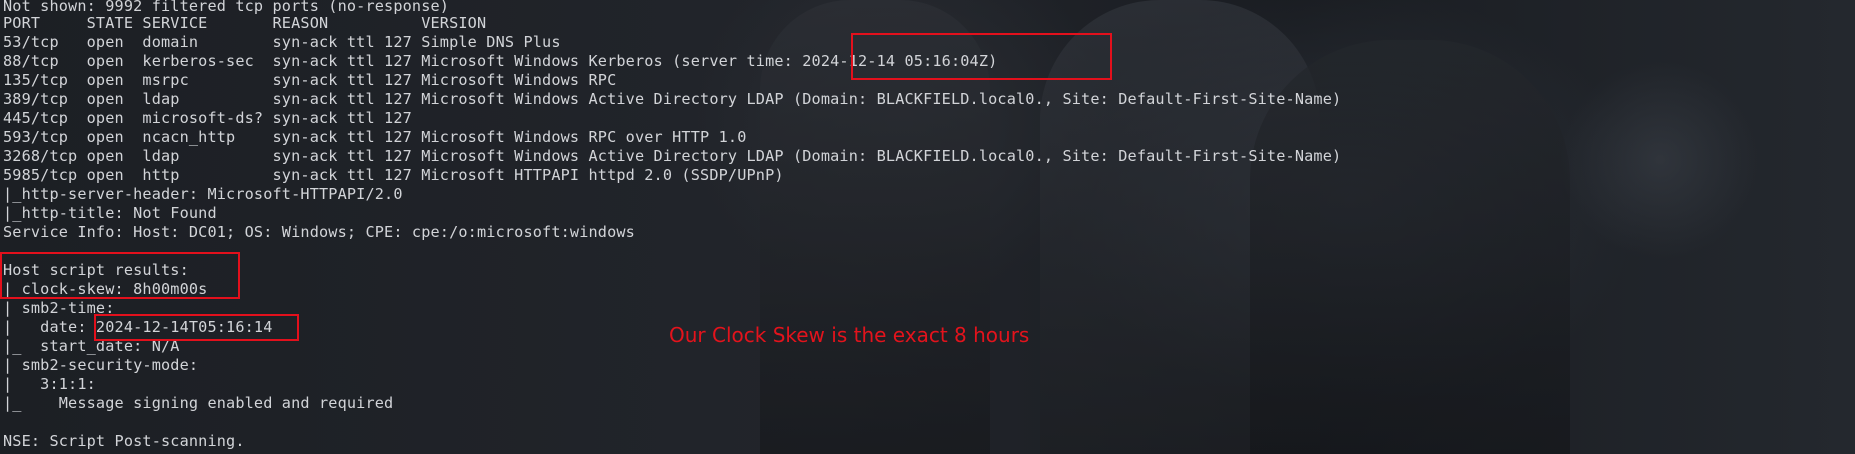 This screenshot has height=454, width=1855. What do you see at coordinates (49, 384) in the screenshot?
I see `terminal-line: | 3:1:1:` at bounding box center [49, 384].